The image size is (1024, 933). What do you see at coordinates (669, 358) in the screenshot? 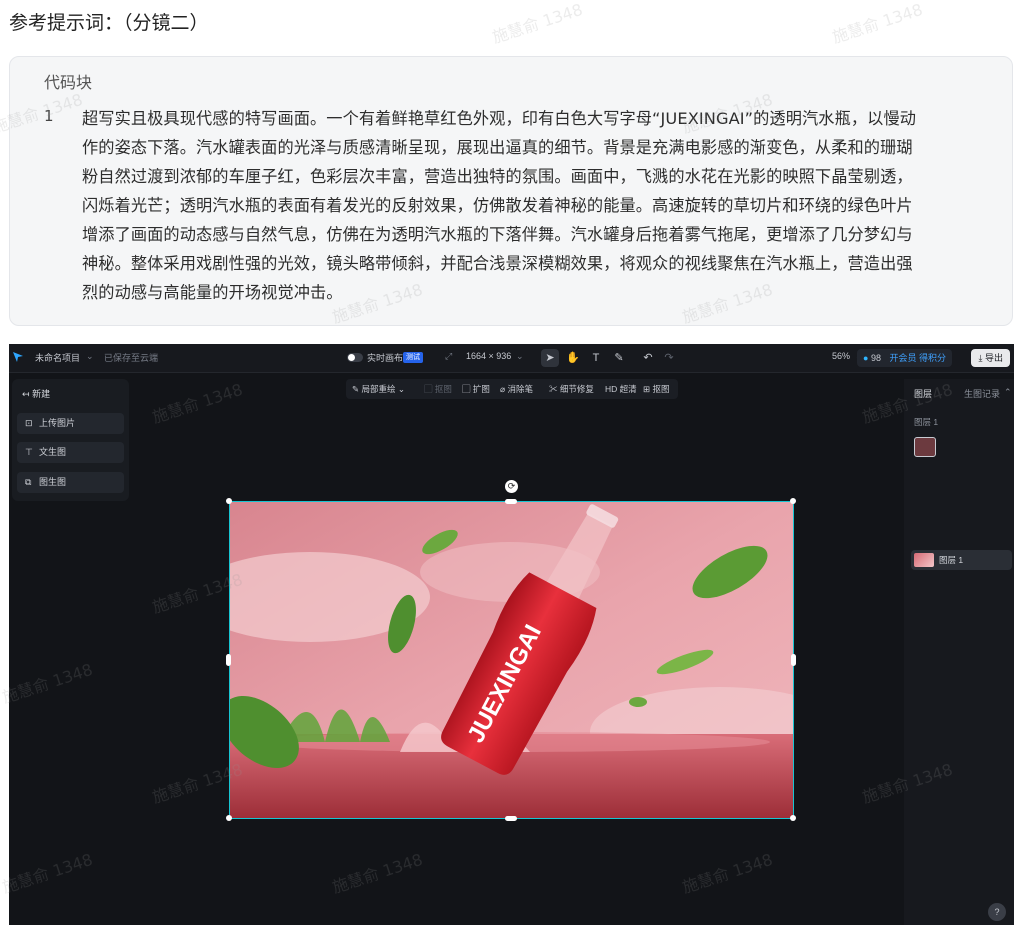
I see `redo-icon: ↷` at bounding box center [669, 358].